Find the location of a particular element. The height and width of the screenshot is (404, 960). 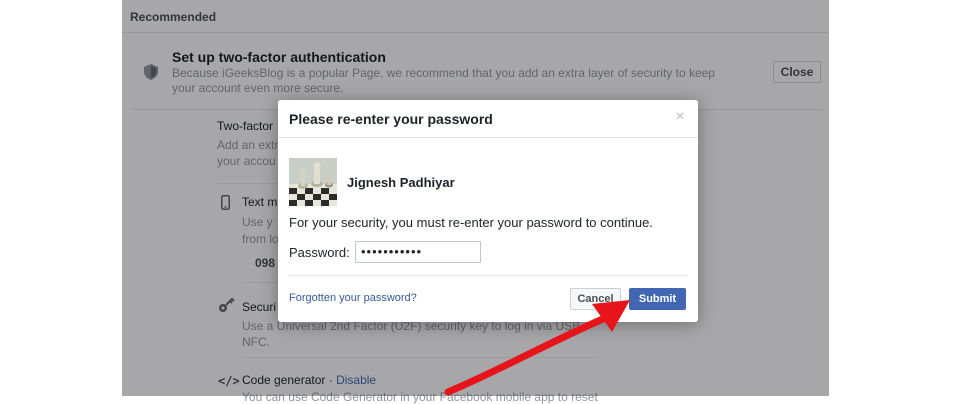

dialog-header: Please re-enter your password × is located at coordinates (488, 119).